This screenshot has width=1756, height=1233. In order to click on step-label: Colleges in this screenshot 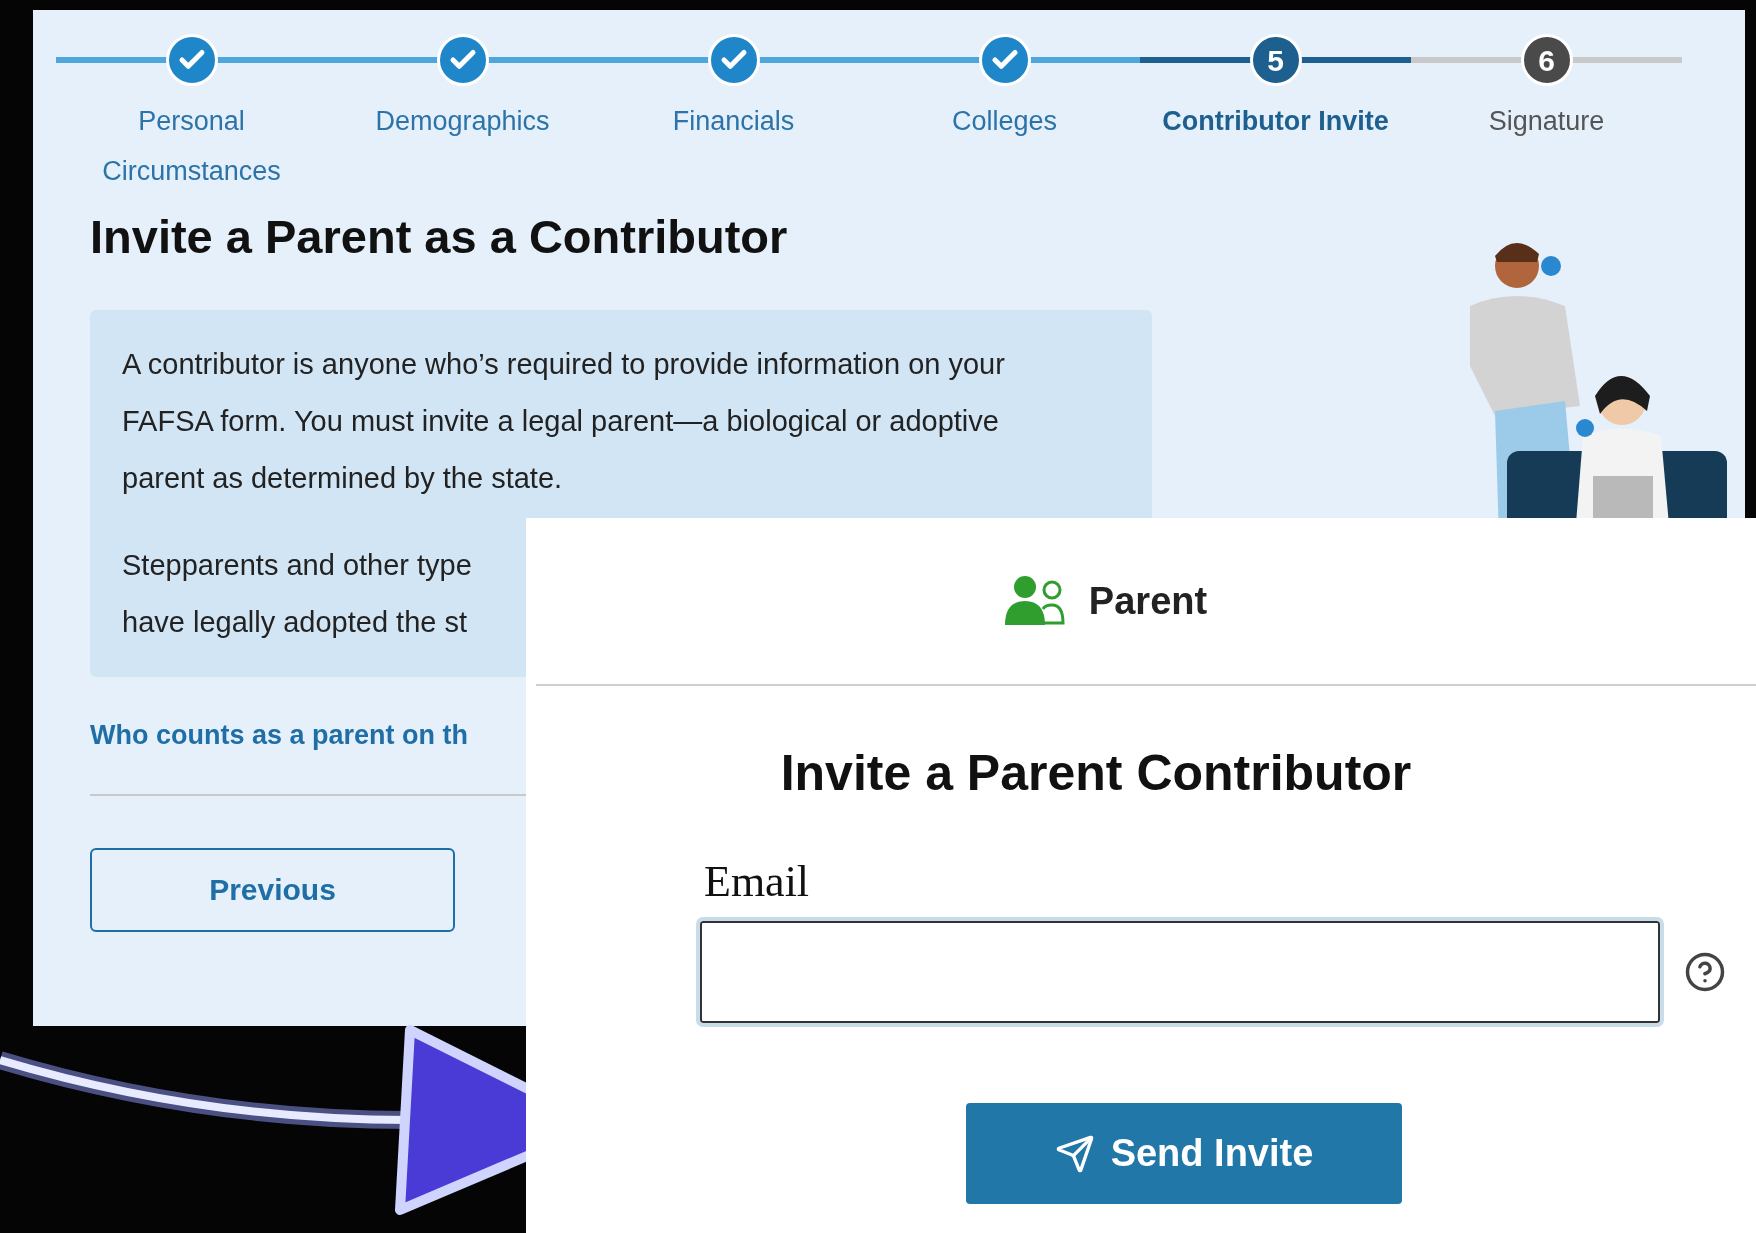, I will do `click(1004, 121)`.